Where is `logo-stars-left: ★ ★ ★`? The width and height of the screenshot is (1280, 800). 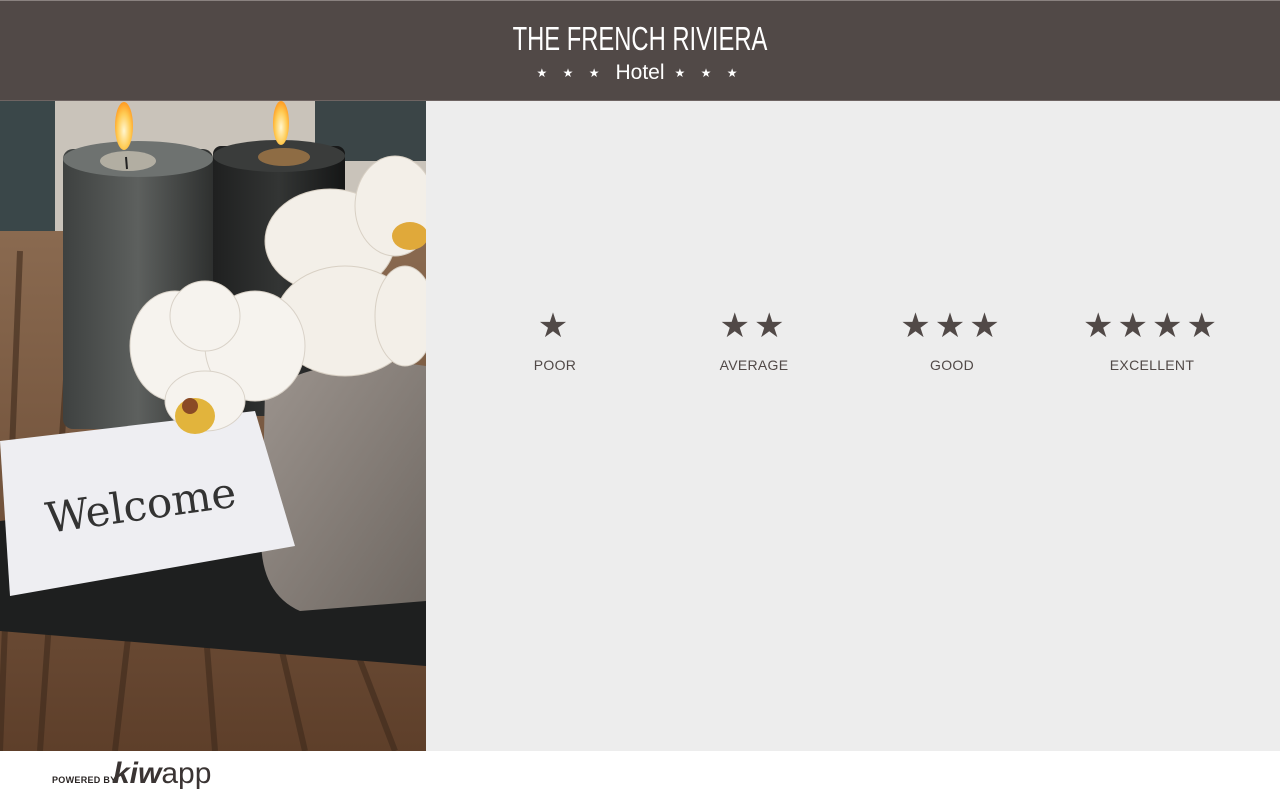 logo-stars-left: ★ ★ ★ is located at coordinates (571, 73).